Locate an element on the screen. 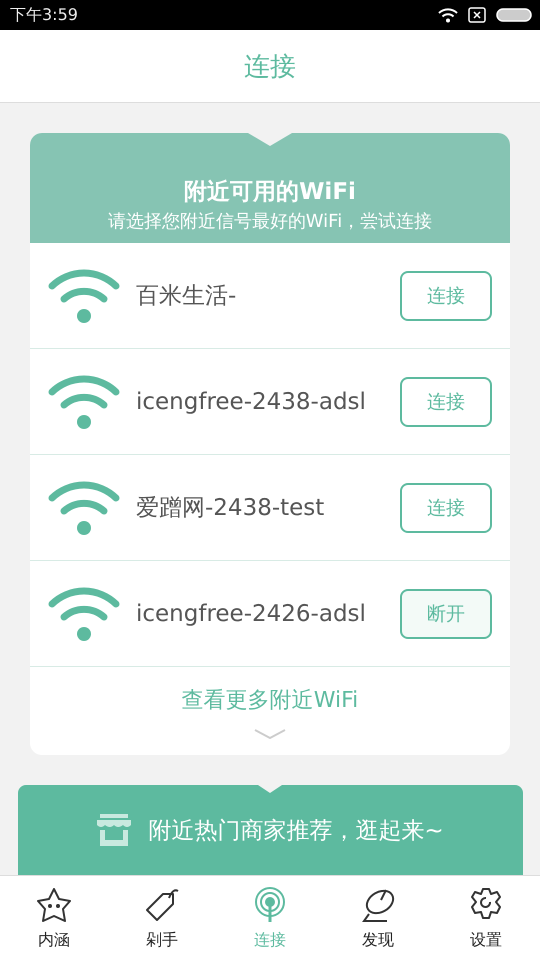  wifi-signal-icon is located at coordinates (448, 15).